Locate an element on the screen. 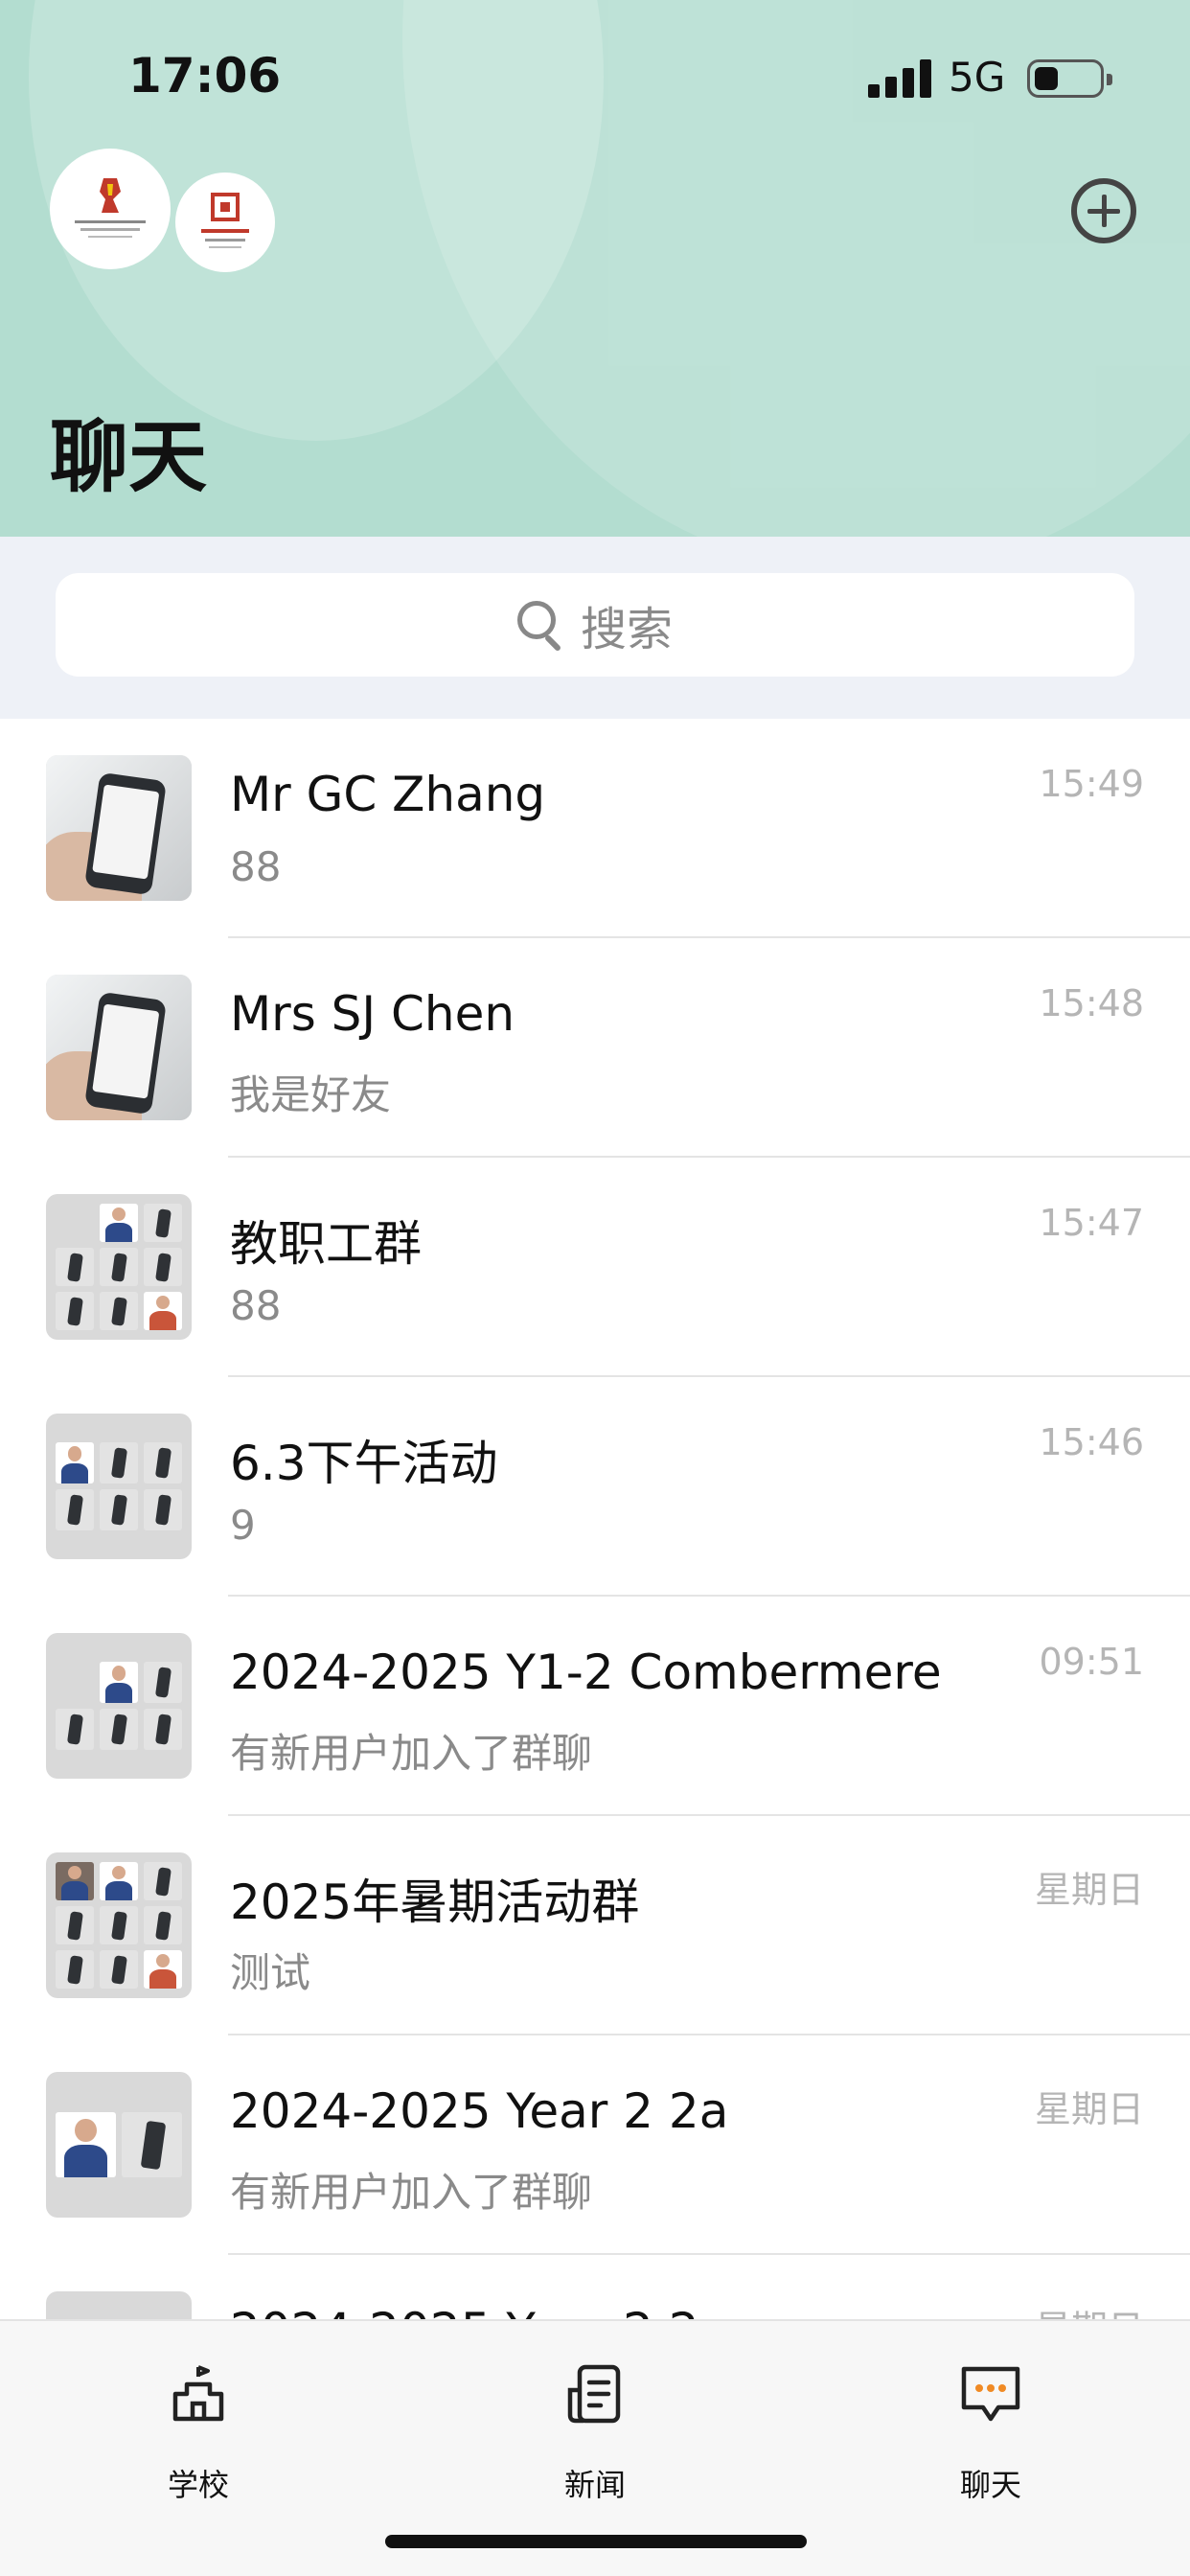  tab-label: 聊天 is located at coordinates (990, 2485).